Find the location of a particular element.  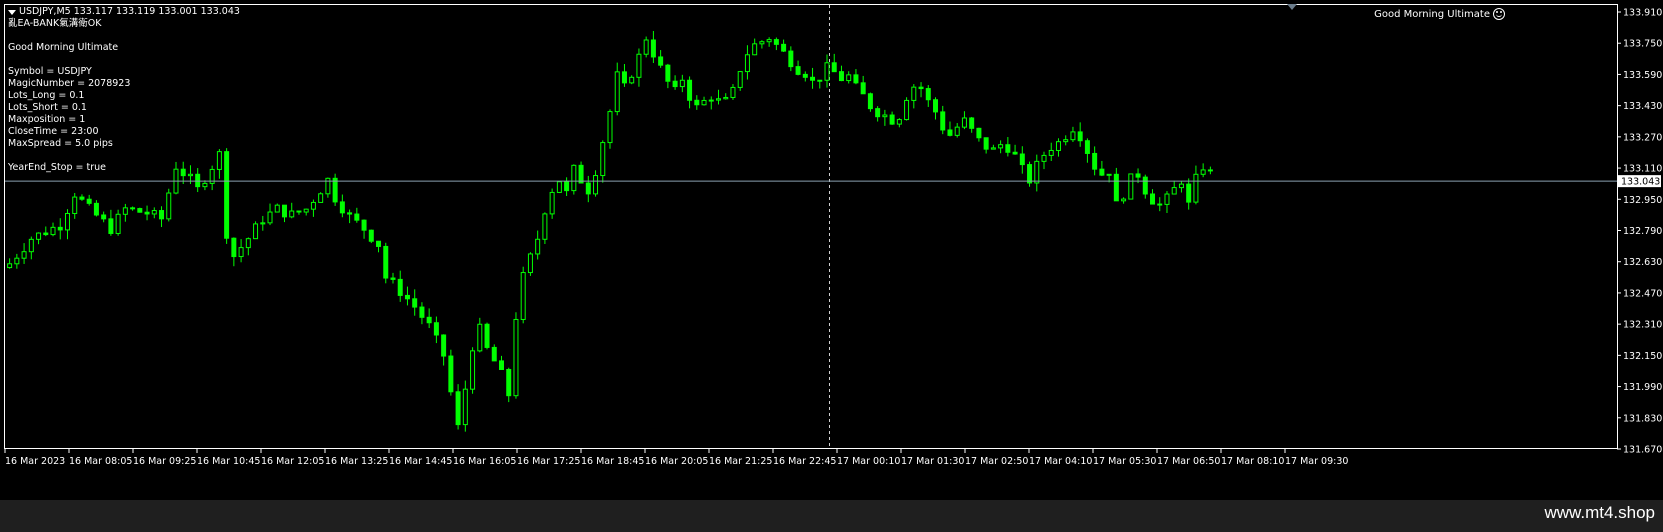

time-tick-label: 16 Mar 20:05 is located at coordinates (676, 461).